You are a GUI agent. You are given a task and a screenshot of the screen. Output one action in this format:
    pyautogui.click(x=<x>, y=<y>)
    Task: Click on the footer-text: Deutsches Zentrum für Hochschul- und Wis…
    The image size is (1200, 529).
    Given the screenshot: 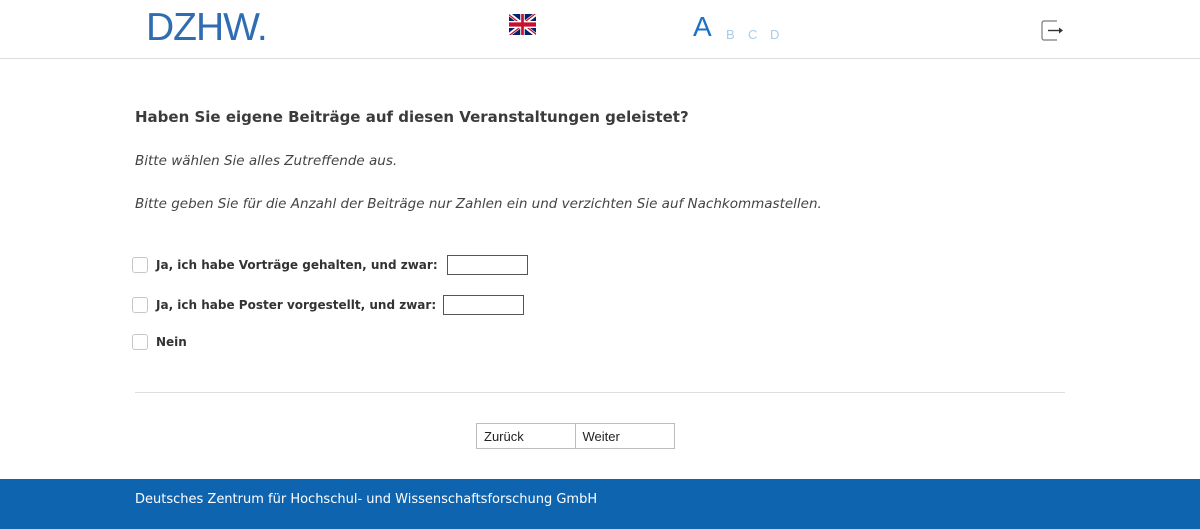 What is the action you would take?
    pyautogui.click(x=366, y=499)
    